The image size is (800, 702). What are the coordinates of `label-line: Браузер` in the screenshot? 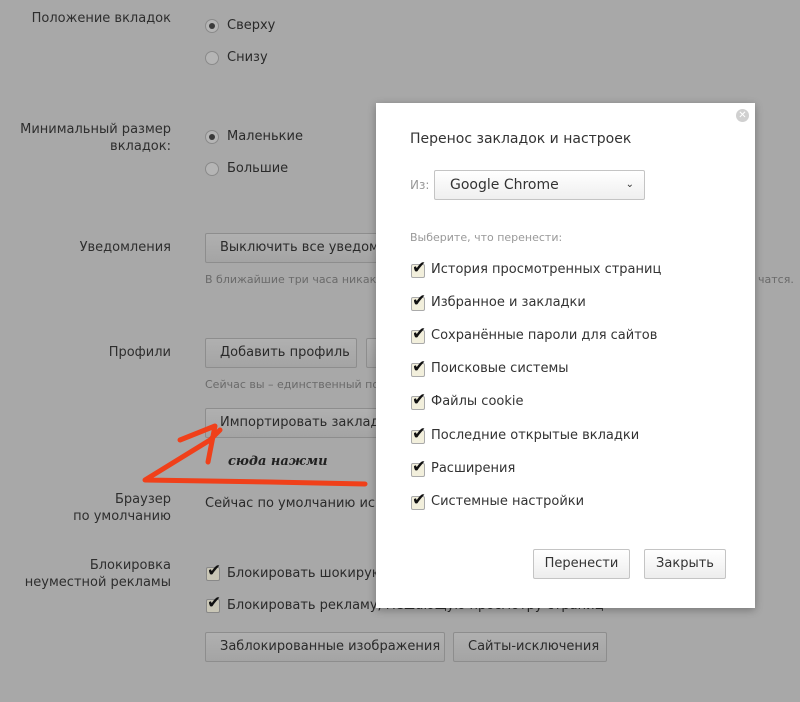 It's located at (143, 499).